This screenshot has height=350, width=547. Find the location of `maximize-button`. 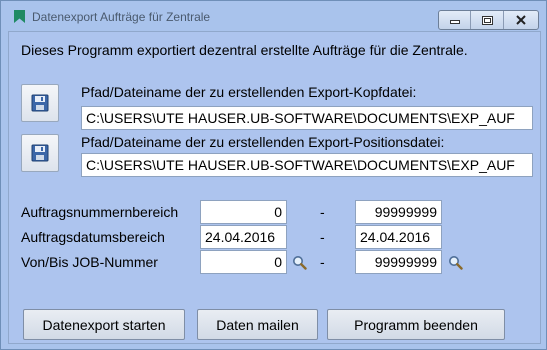

maximize-button is located at coordinates (487, 20).